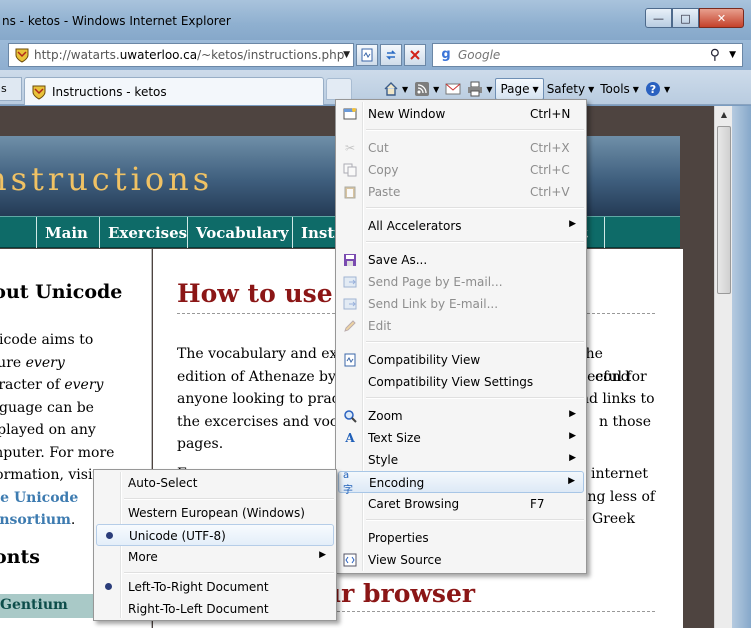 The image size is (751, 628). I want to click on menu-item-view-source: View Source, so click(461, 560).